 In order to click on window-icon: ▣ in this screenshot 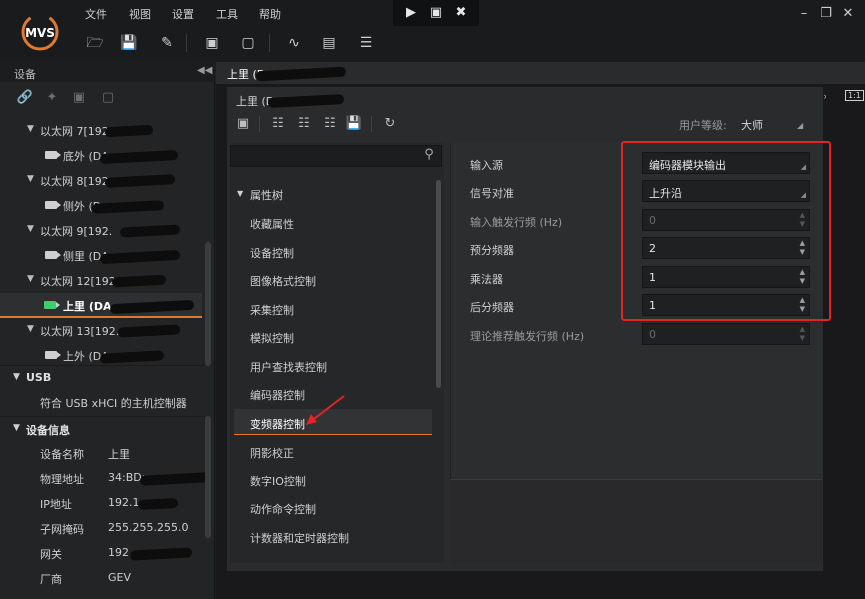, I will do `click(436, 13)`.